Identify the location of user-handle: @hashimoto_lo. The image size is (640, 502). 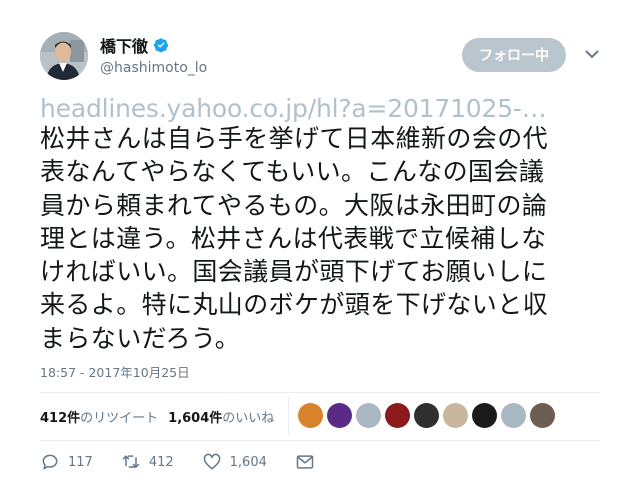
(153, 68).